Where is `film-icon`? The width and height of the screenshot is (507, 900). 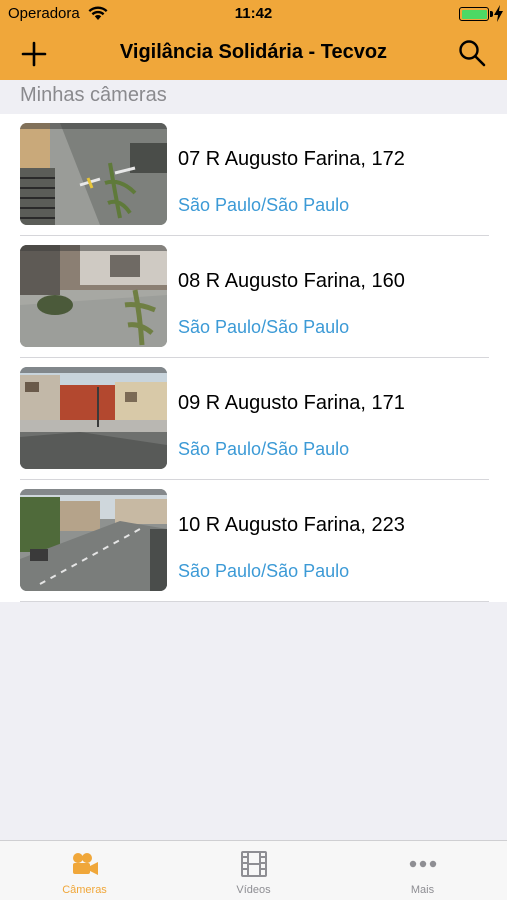
film-icon is located at coordinates (254, 864).